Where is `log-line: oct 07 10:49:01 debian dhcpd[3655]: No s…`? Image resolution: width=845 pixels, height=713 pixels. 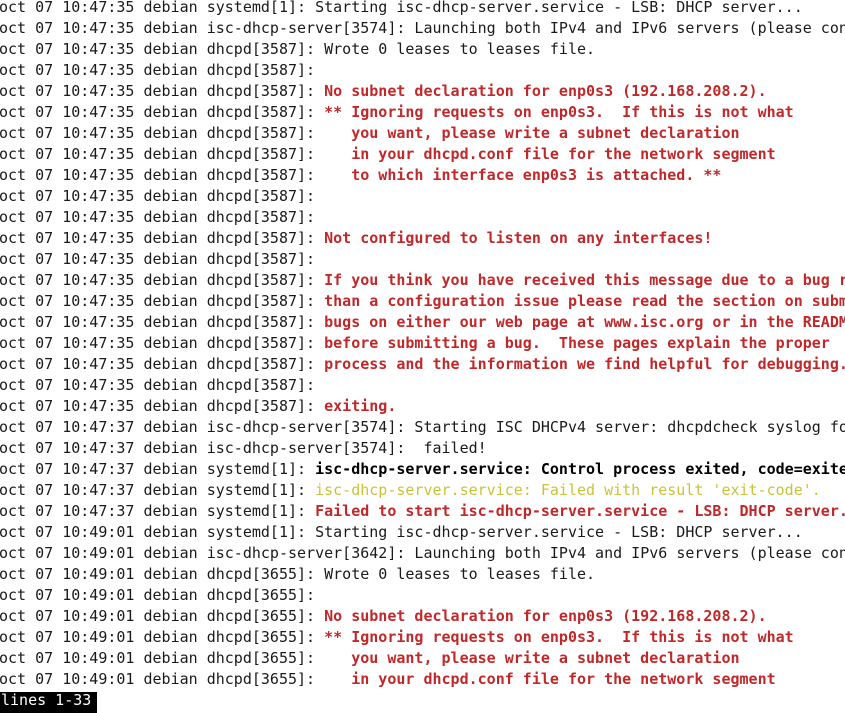
log-line: oct 07 10:49:01 debian dhcpd[3655]: No s… is located at coordinates (422, 616).